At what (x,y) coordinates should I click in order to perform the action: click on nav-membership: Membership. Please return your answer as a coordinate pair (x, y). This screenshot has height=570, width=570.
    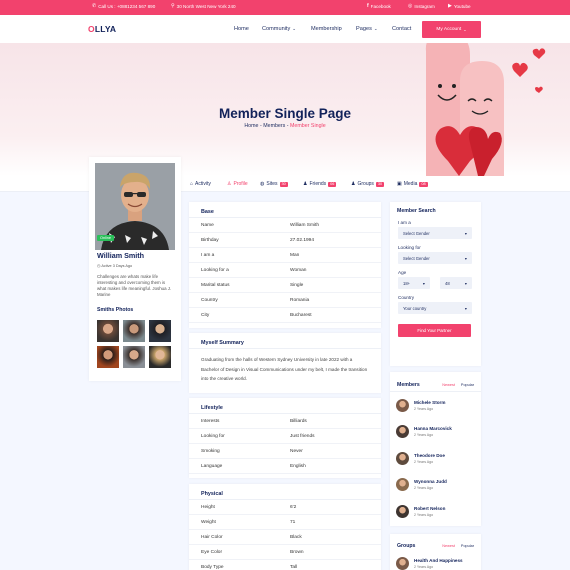
    Looking at the image, I should click on (326, 29).